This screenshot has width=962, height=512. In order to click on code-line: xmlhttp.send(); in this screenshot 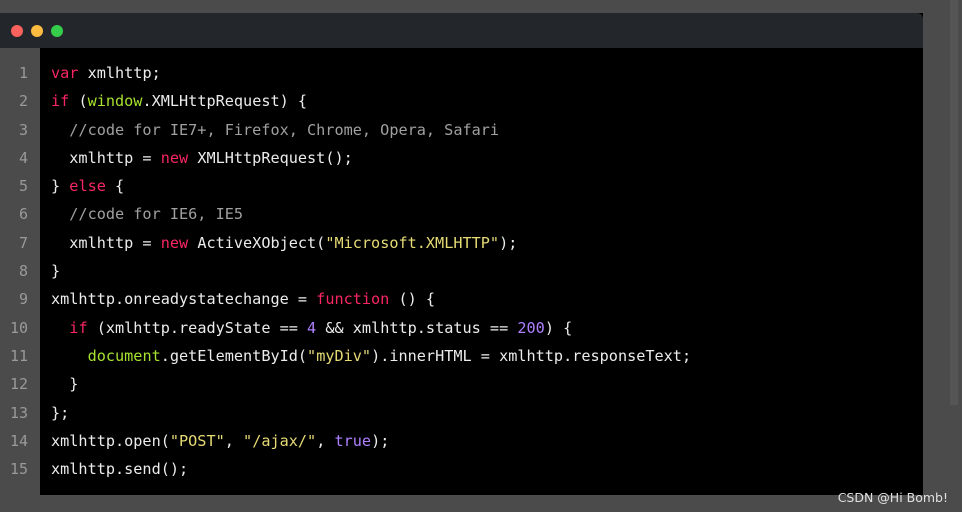, I will do `click(371, 469)`.